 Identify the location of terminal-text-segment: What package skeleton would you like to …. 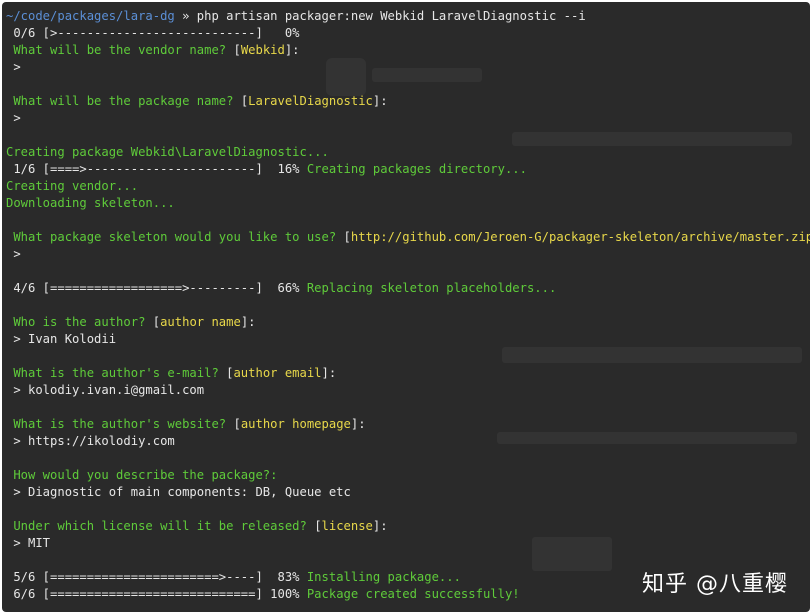
(175, 237).